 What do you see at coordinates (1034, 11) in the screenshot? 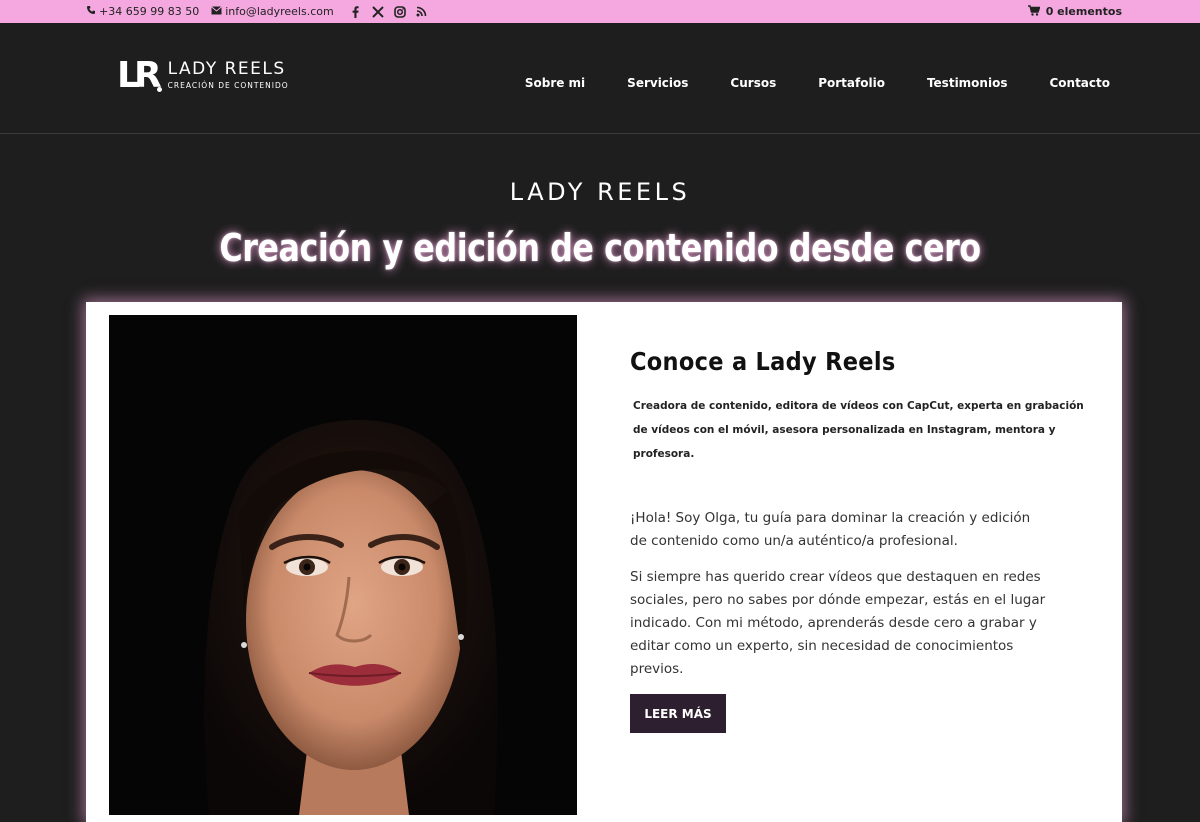
I see `cart-icon` at bounding box center [1034, 11].